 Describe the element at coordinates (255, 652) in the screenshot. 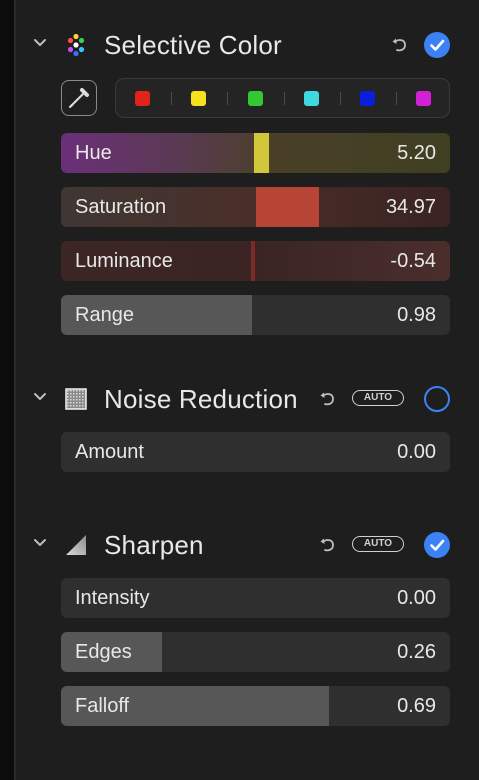

I see `edges-slider: Edges 0.26` at that location.